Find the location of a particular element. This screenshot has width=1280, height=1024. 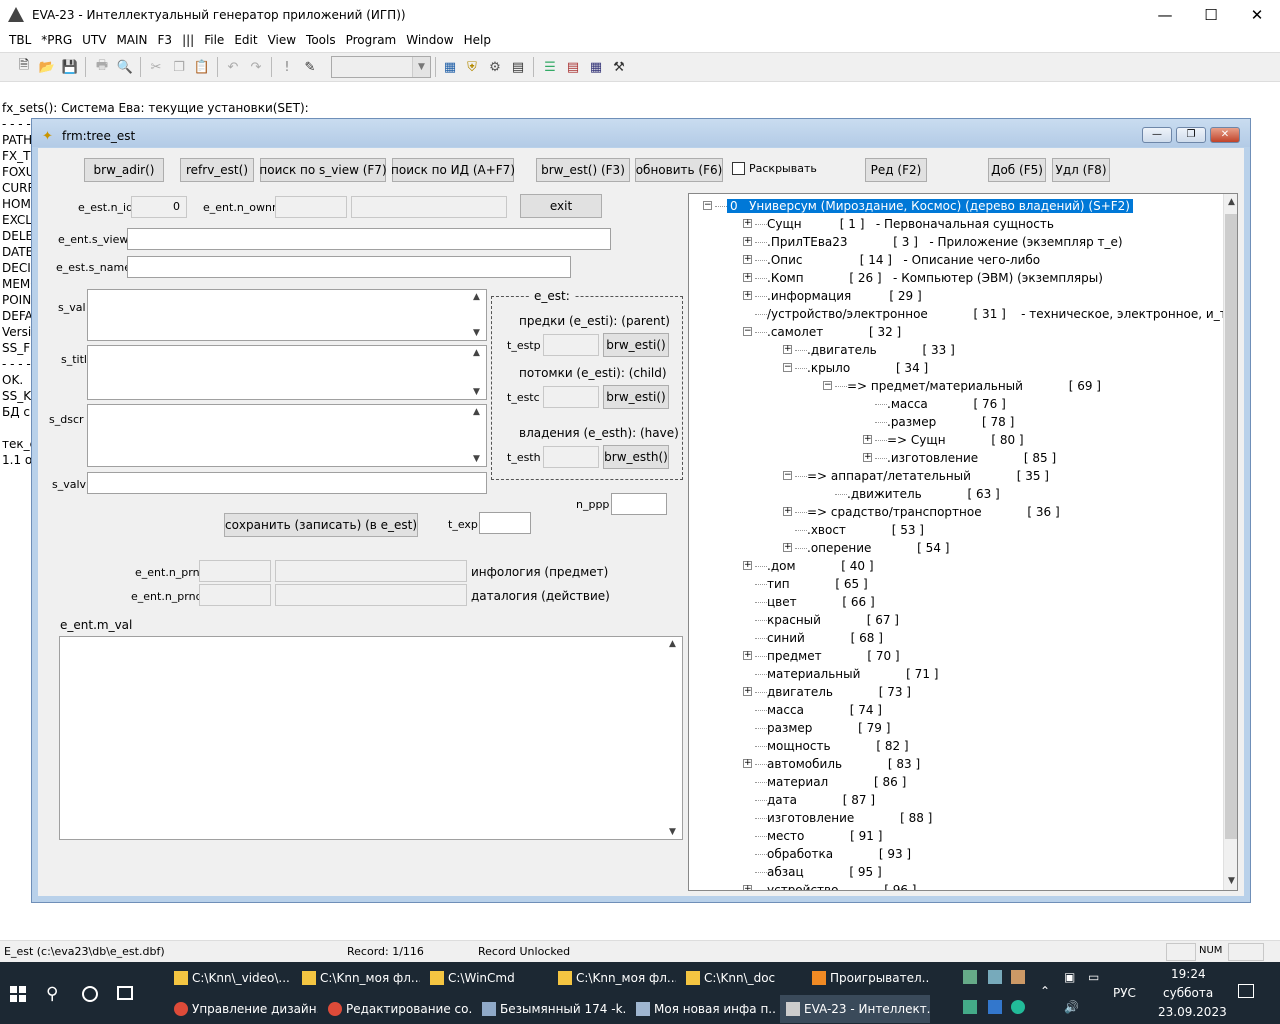

t-exp-input is located at coordinates (505, 523).